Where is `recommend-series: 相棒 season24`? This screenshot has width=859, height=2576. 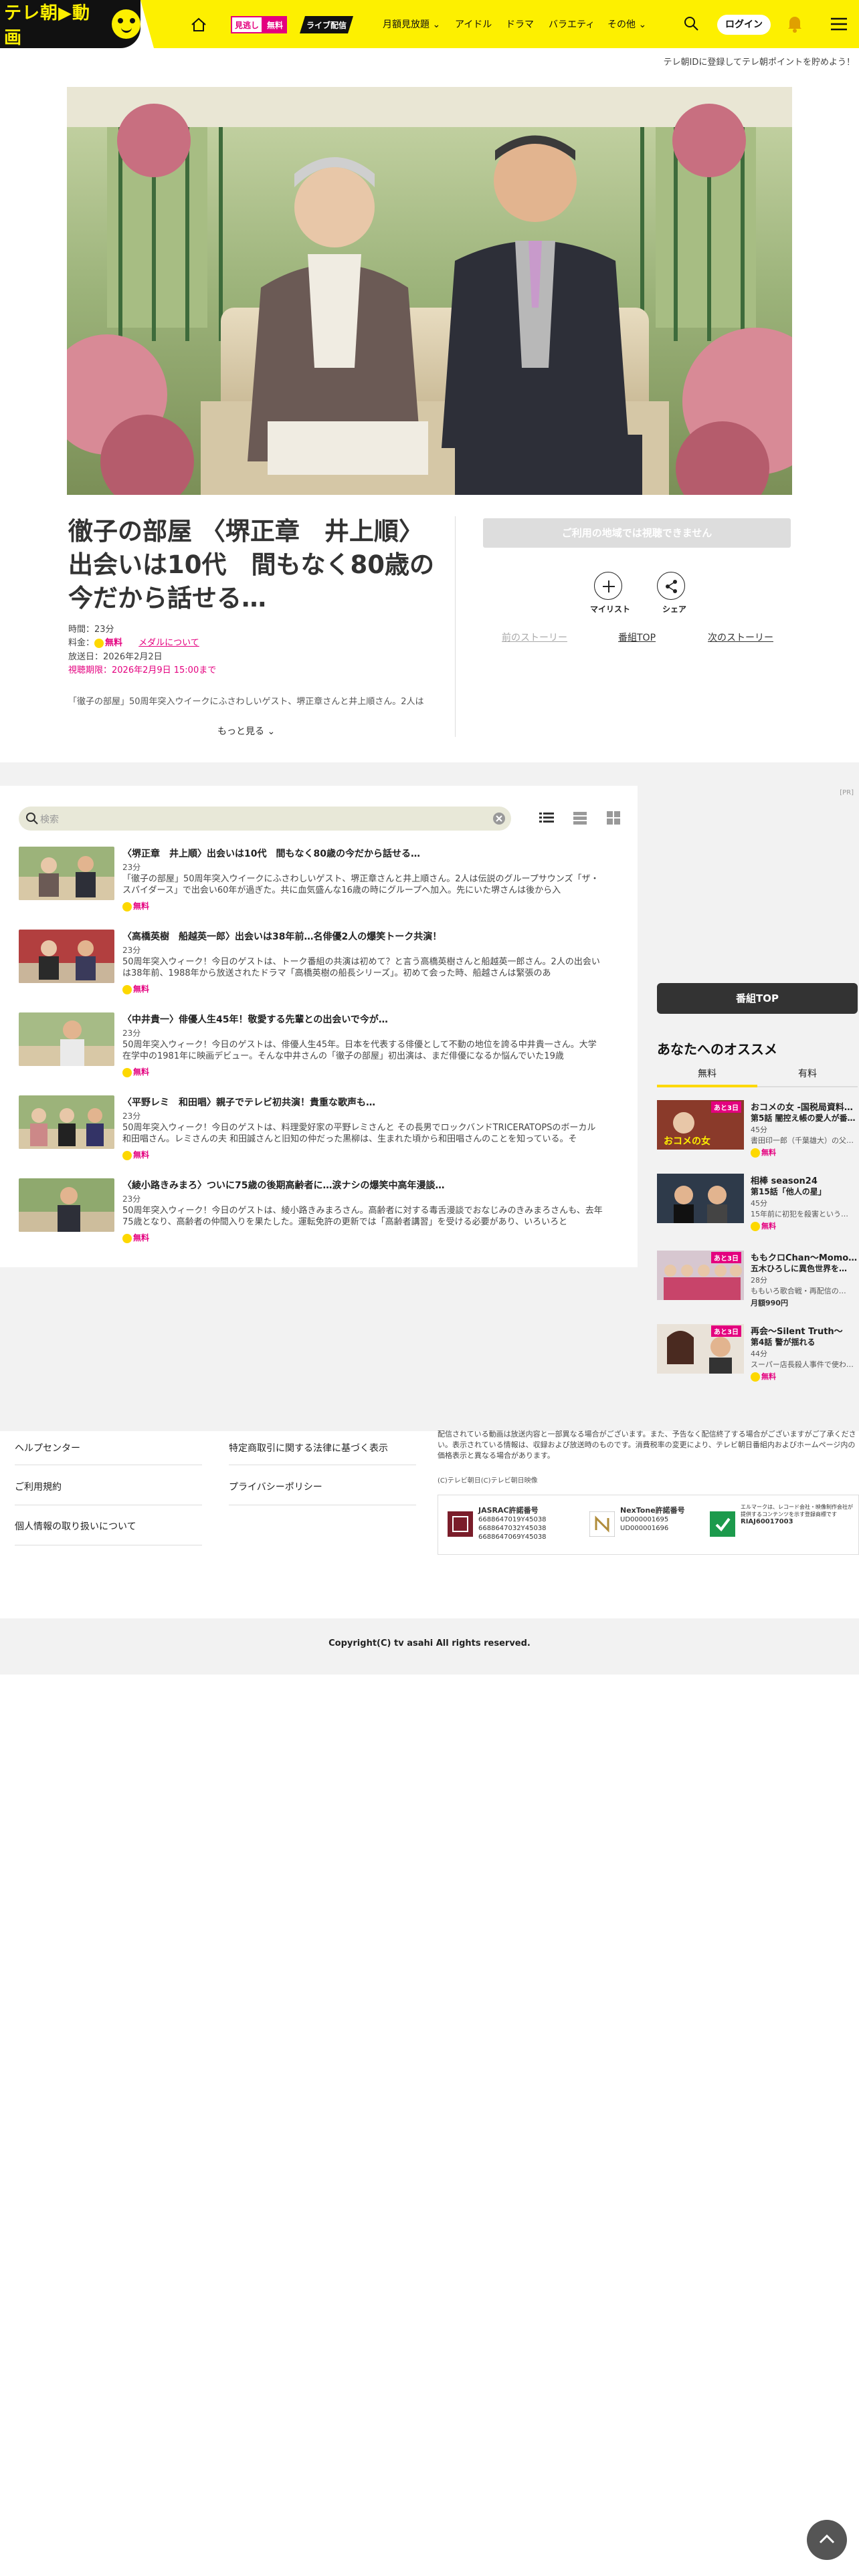 recommend-series: 相棒 season24 is located at coordinates (784, 1181).